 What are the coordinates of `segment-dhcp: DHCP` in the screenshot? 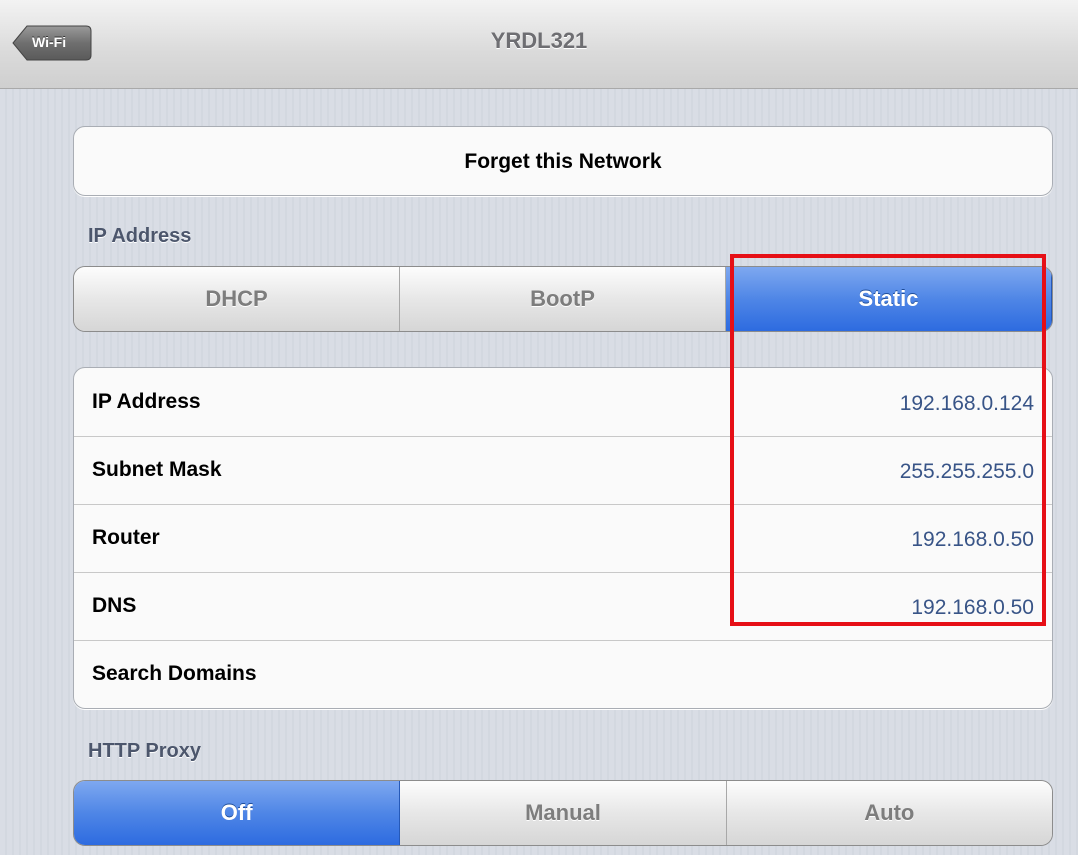 It's located at (237, 299).